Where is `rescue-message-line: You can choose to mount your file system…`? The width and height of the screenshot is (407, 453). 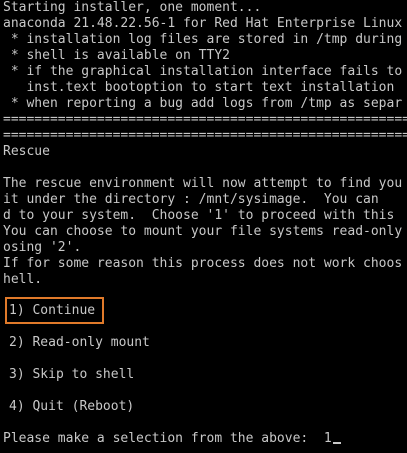
rescue-message-line: You can choose to mount your file system… is located at coordinates (203, 231).